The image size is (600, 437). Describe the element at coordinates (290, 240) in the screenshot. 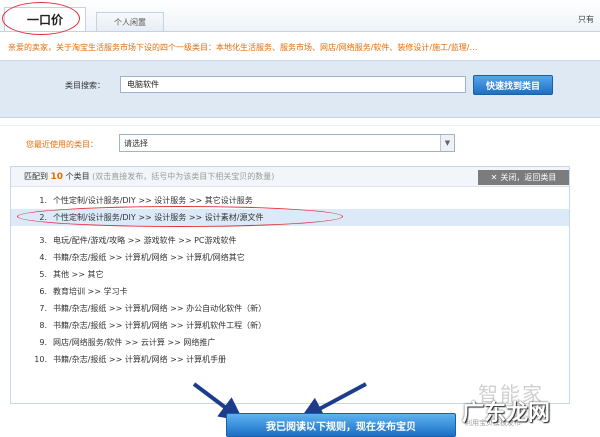

I see `list-item: 3. 电玩/配件/游戏/攻略 >> 游戏软件 >> PC游戏软件` at that location.